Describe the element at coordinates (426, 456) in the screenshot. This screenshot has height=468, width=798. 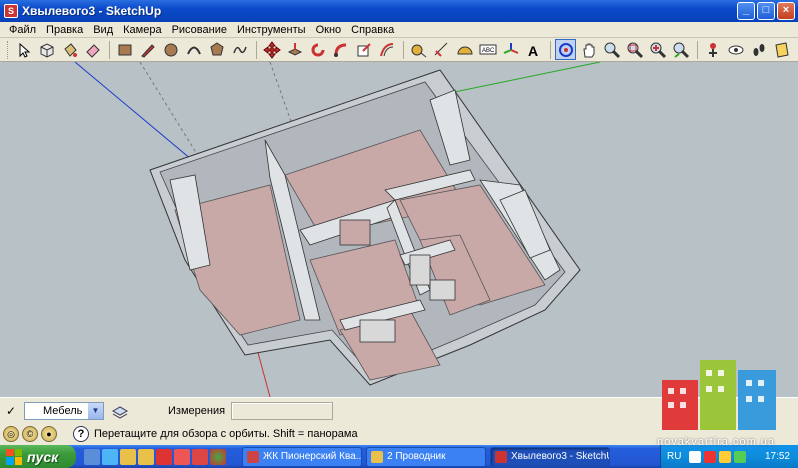
I see `taskbar-item-explorer: 2 Проводник` at that location.